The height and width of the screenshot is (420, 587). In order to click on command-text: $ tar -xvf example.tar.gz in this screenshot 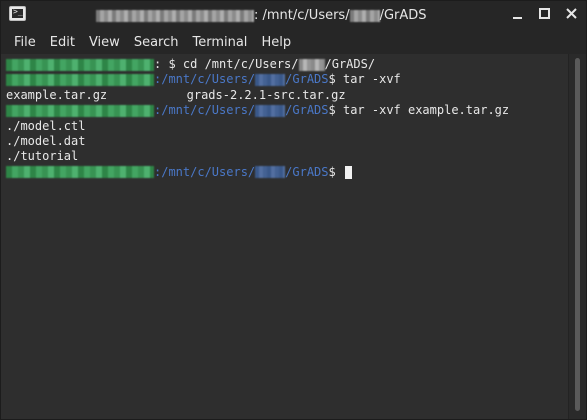, I will do `click(419, 110)`.